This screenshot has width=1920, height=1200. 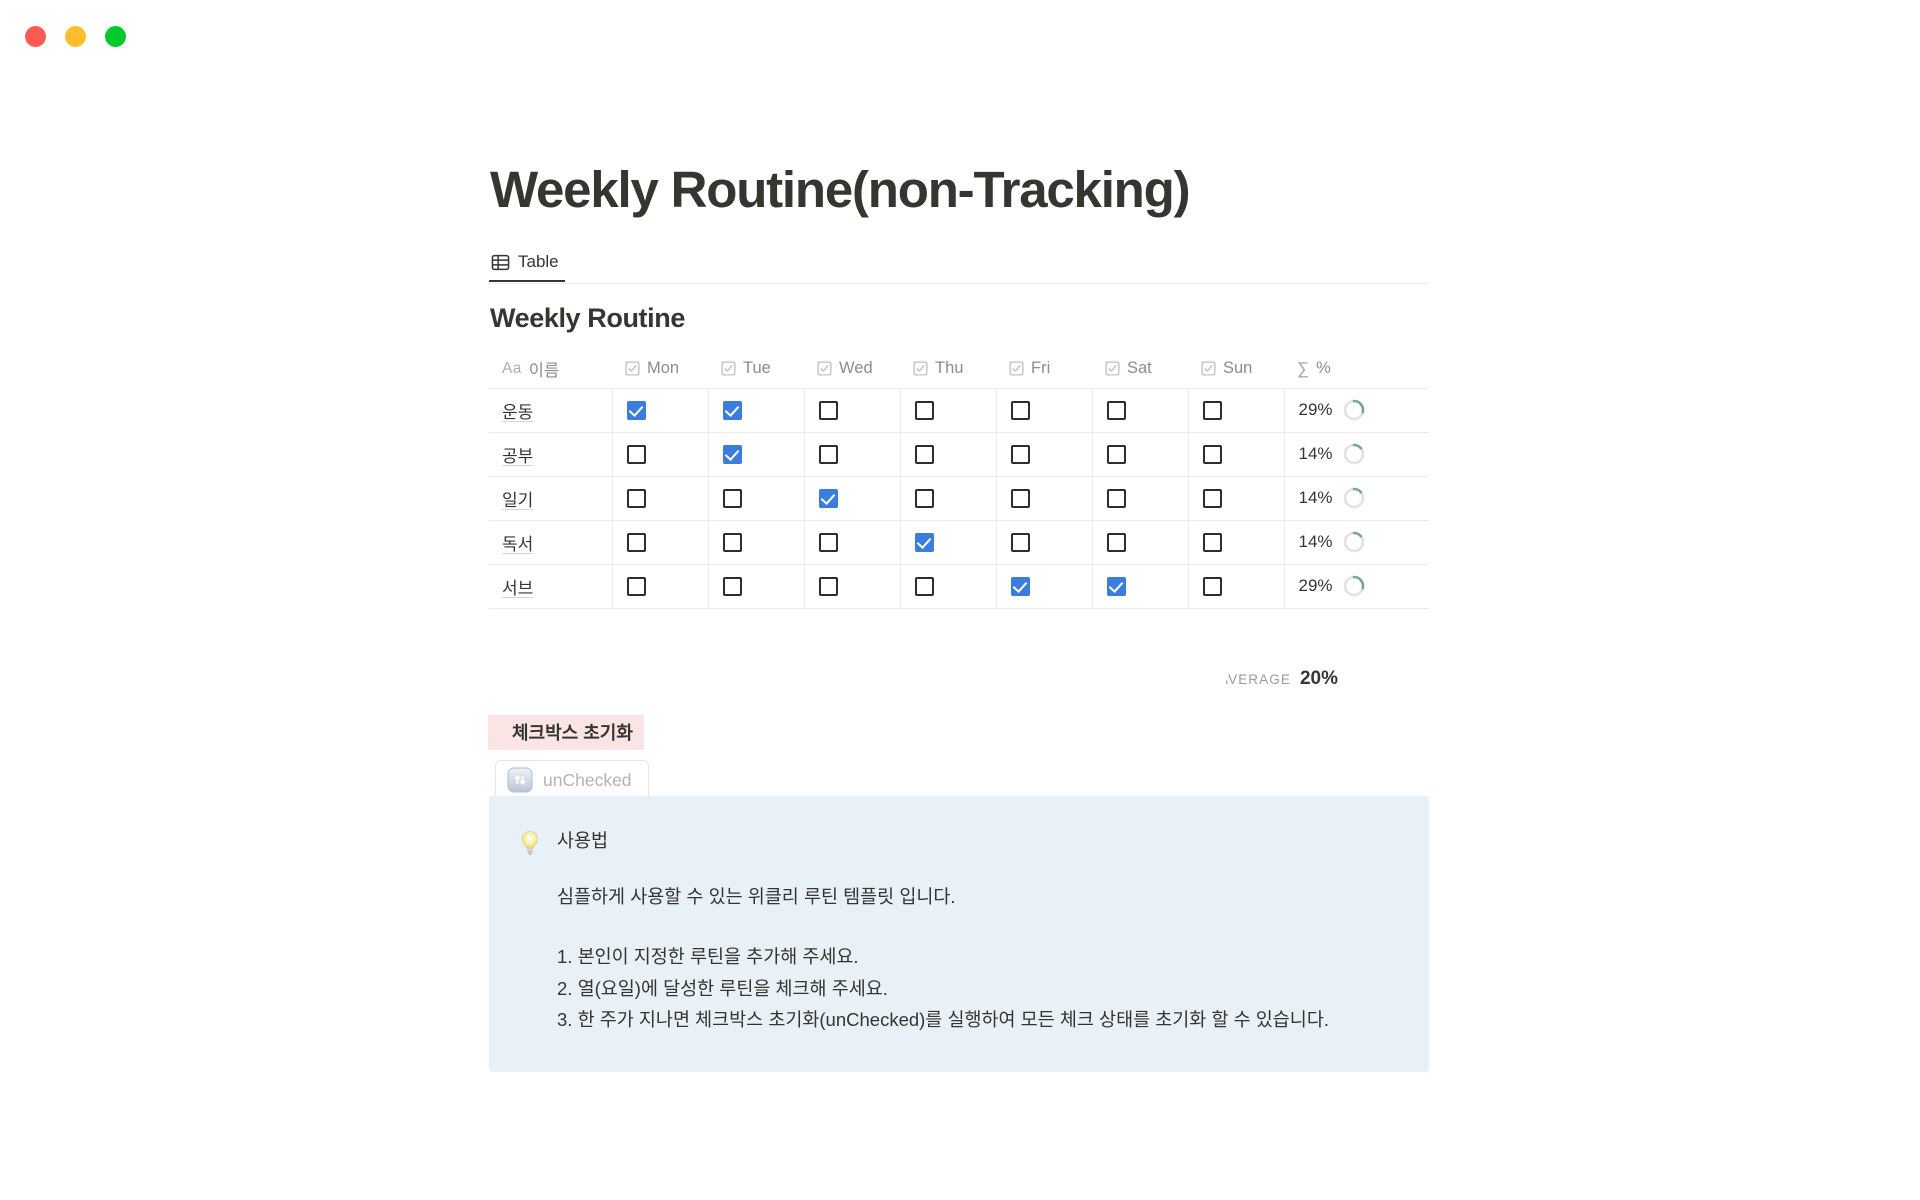 What do you see at coordinates (550, 369) in the screenshot?
I see `column-header-name: Aa 이름` at bounding box center [550, 369].